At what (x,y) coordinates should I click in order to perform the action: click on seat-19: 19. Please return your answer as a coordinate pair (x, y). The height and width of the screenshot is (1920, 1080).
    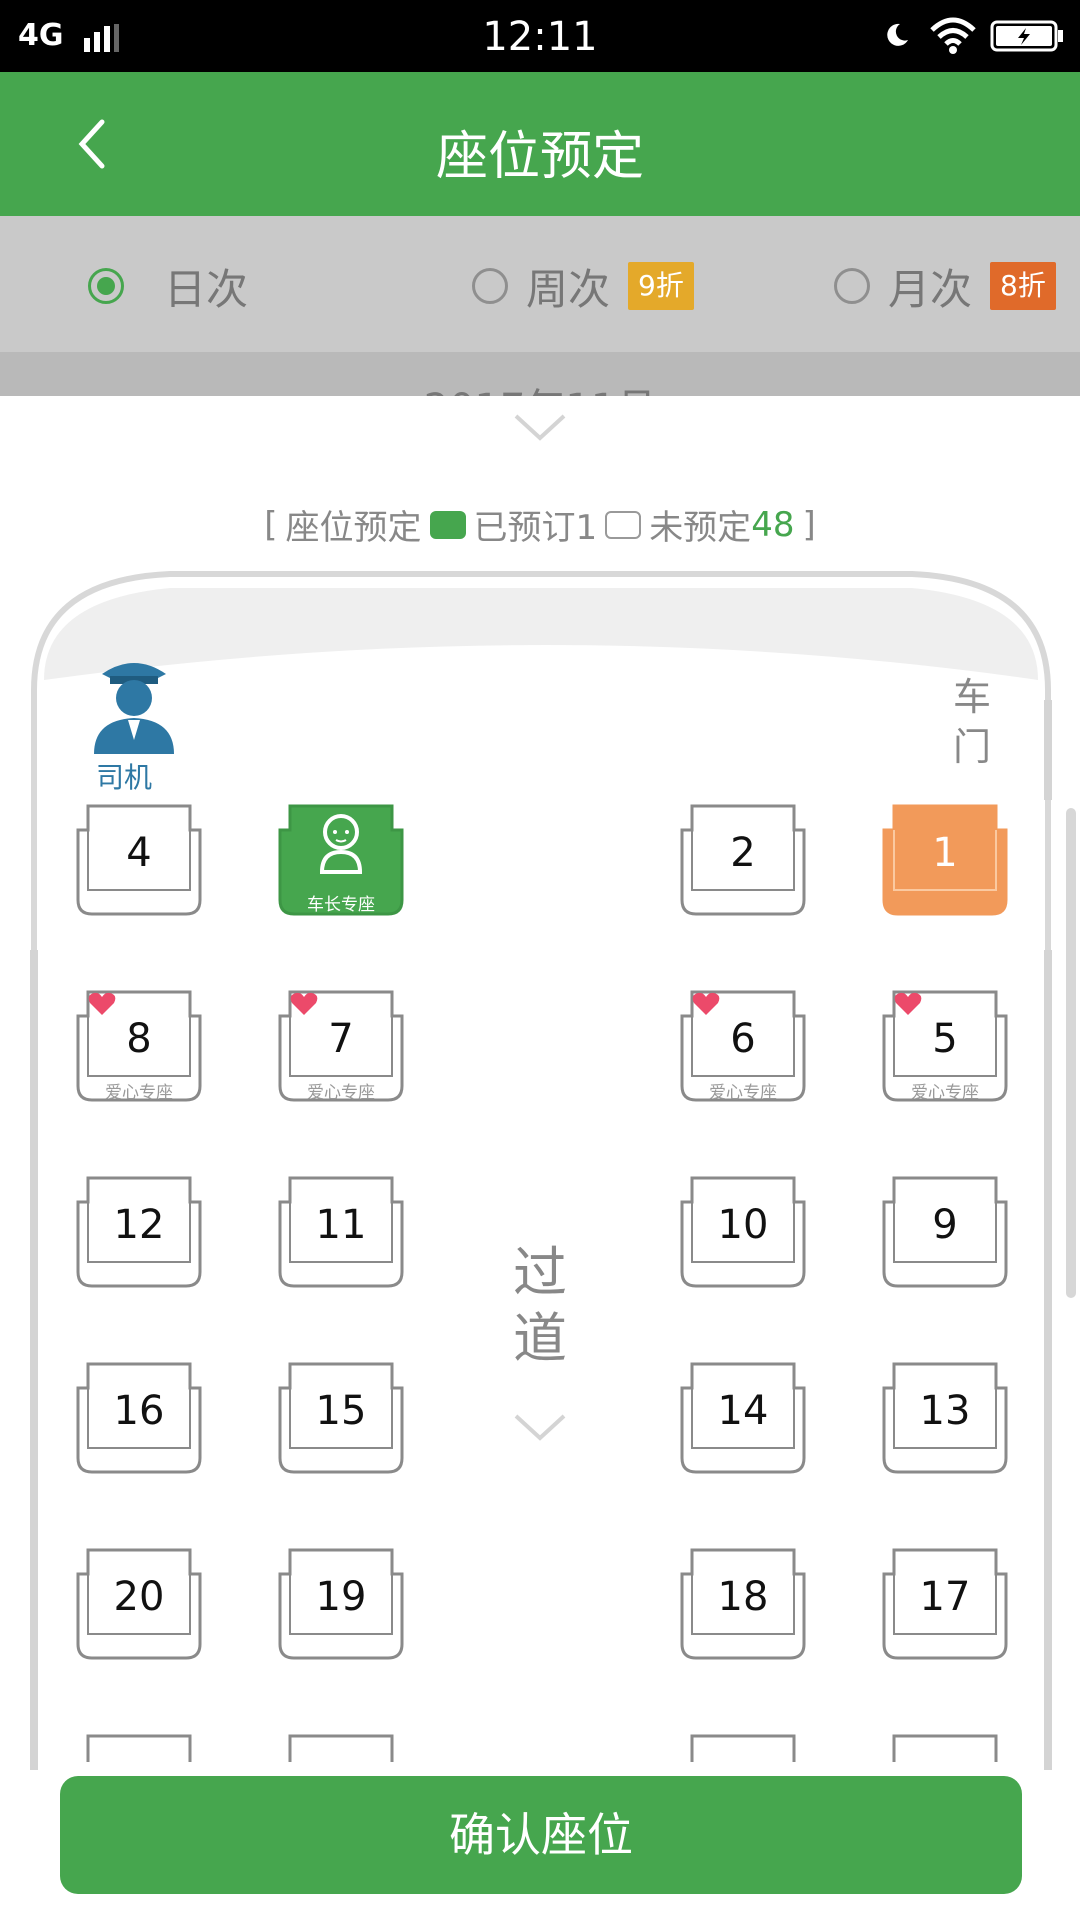
    Looking at the image, I should click on (341, 1604).